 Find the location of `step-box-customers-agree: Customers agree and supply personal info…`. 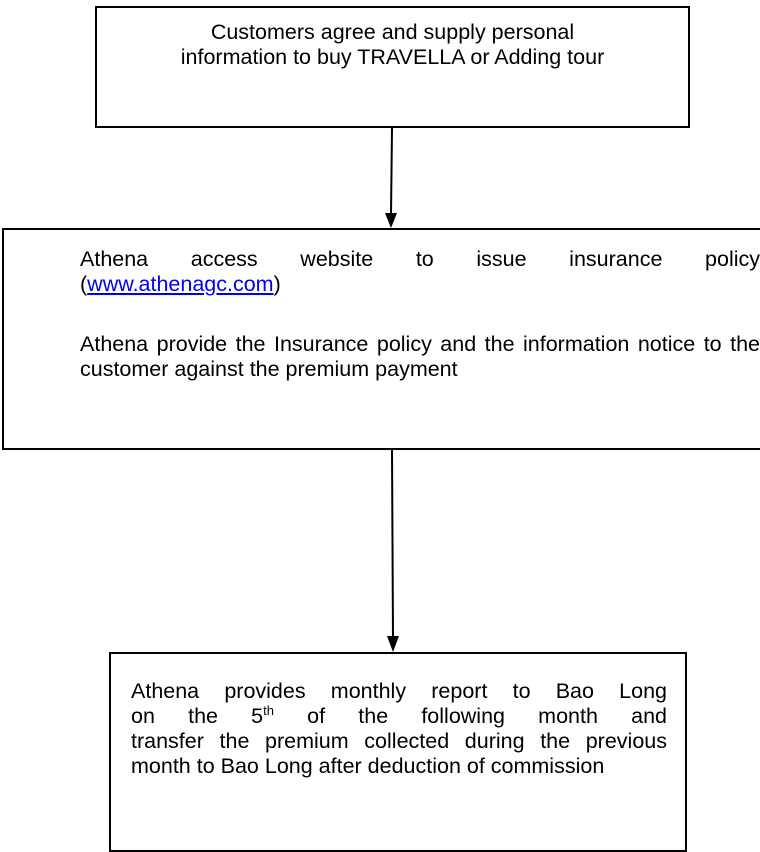

step-box-customers-agree: Customers agree and supply personal info… is located at coordinates (392, 67).